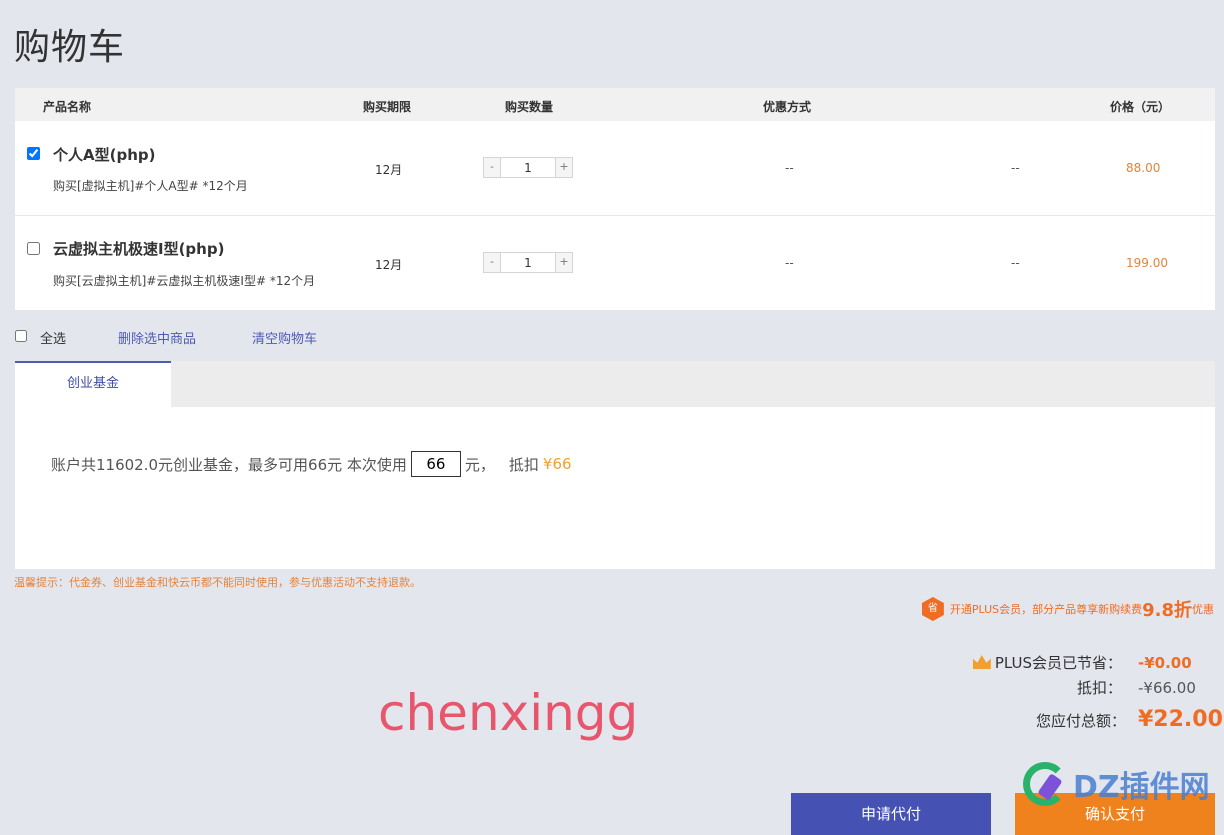 The image size is (1224, 835). What do you see at coordinates (1046, 609) in the screenshot?
I see `plus-promo-text: 开通PLUS会员，部分产品尊享新购续费` at bounding box center [1046, 609].